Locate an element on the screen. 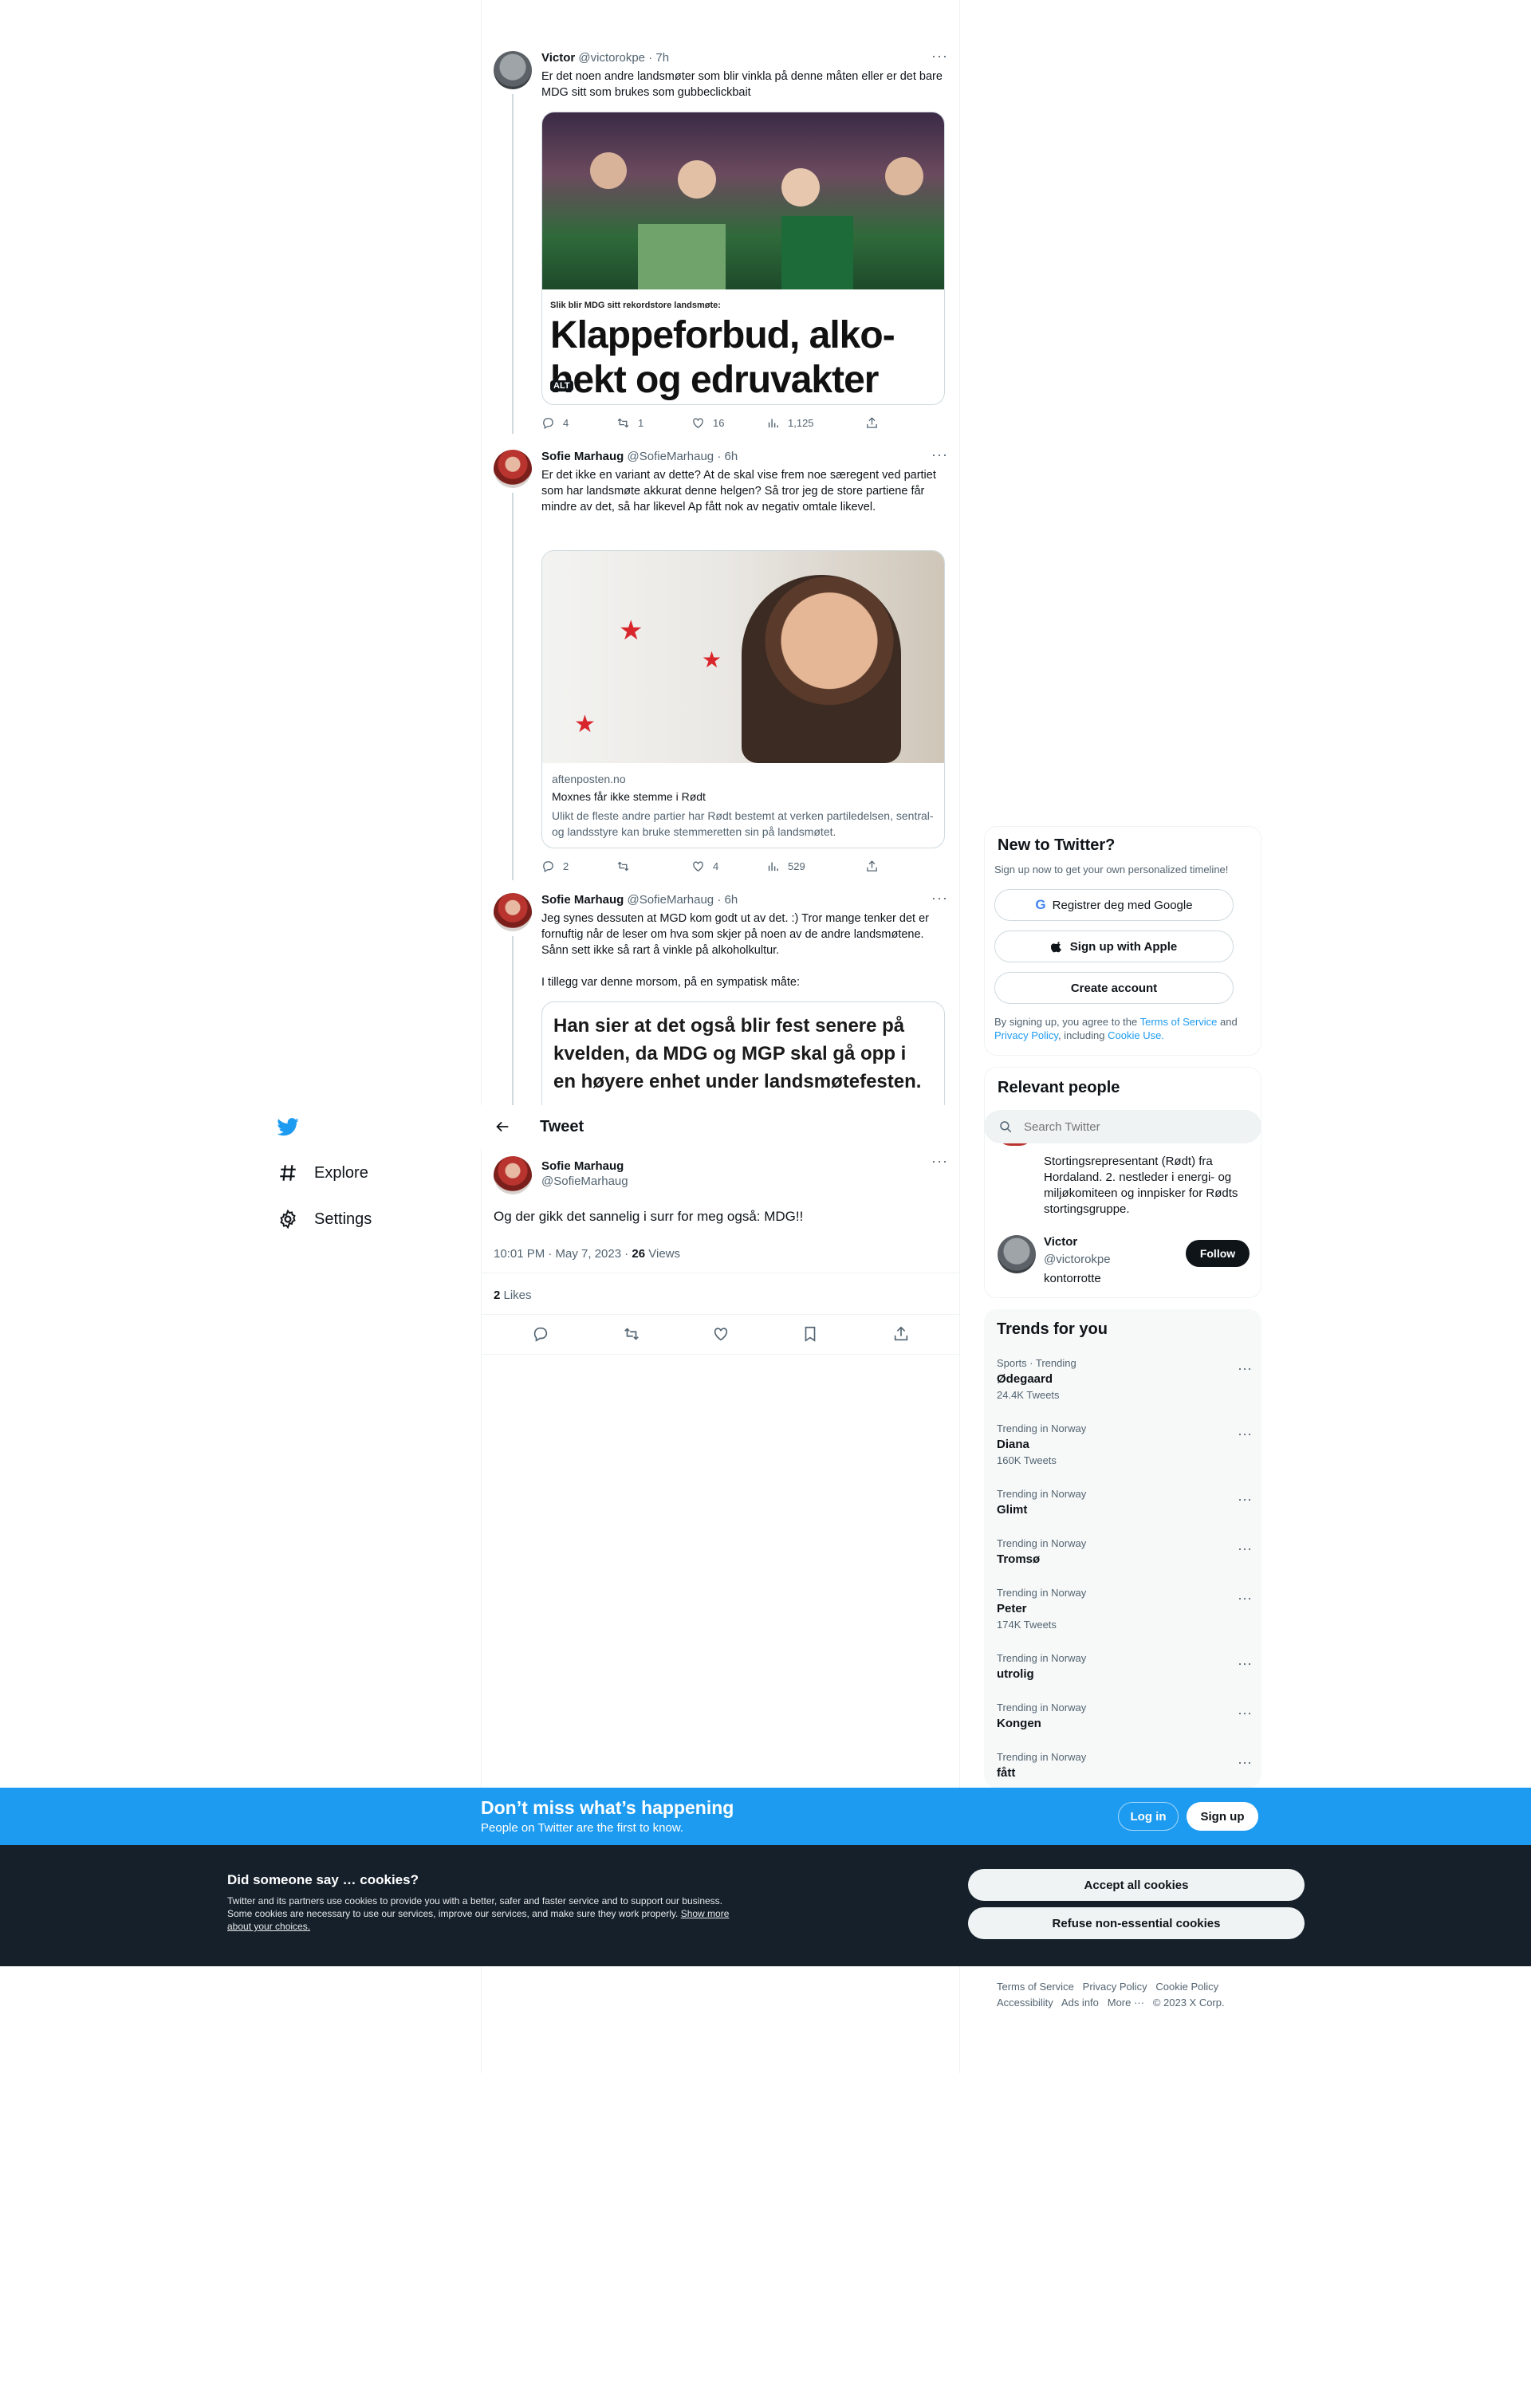 Image resolution: width=1531 pixels, height=2408 pixels. login-button: Log in is located at coordinates (1148, 1816).